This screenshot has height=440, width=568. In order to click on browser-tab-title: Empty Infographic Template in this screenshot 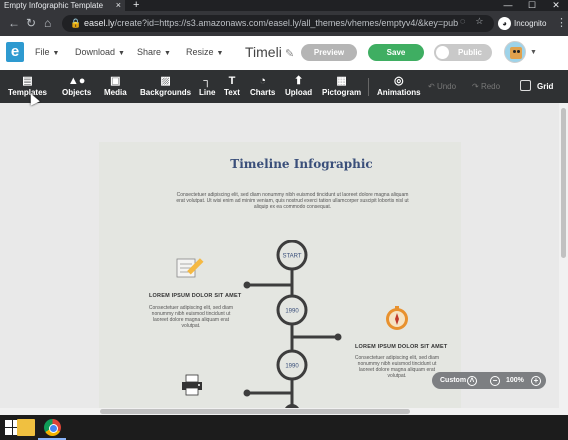, I will do `click(54, 5)`.